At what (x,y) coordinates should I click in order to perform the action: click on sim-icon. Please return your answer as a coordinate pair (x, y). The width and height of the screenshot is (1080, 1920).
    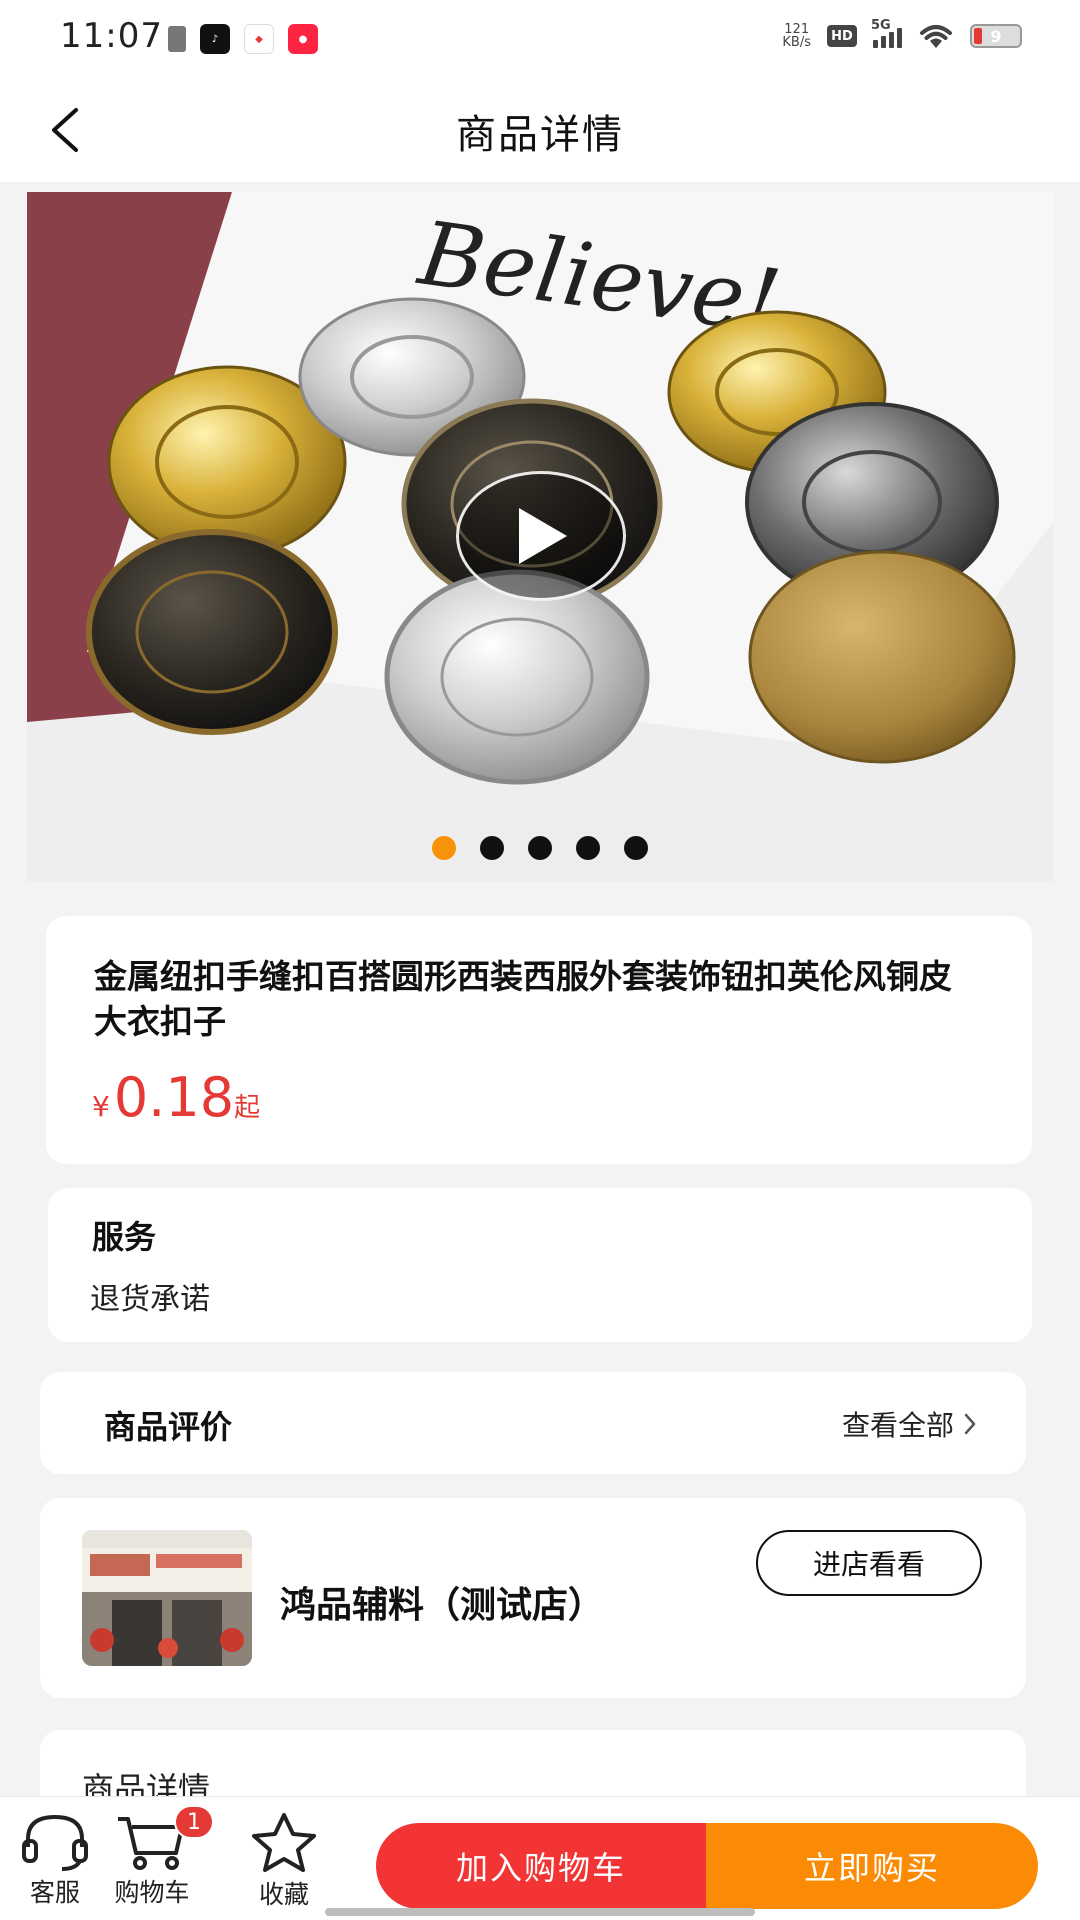
    Looking at the image, I should click on (177, 39).